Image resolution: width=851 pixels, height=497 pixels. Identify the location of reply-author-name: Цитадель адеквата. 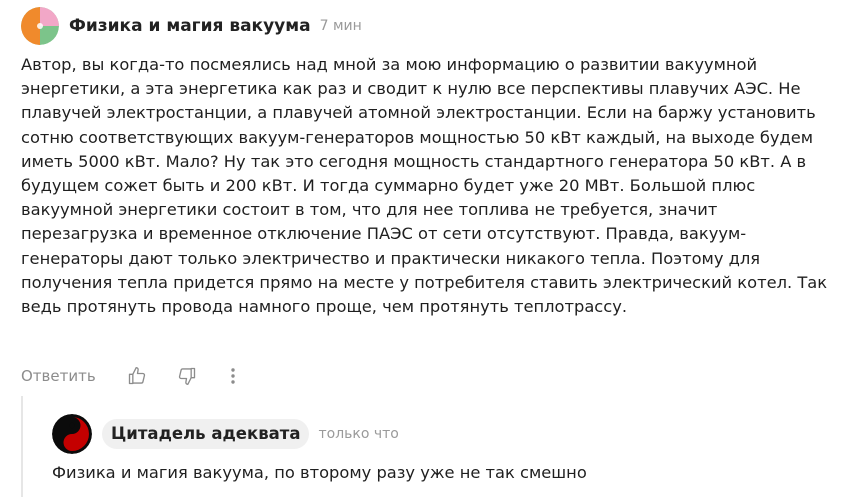
(206, 434).